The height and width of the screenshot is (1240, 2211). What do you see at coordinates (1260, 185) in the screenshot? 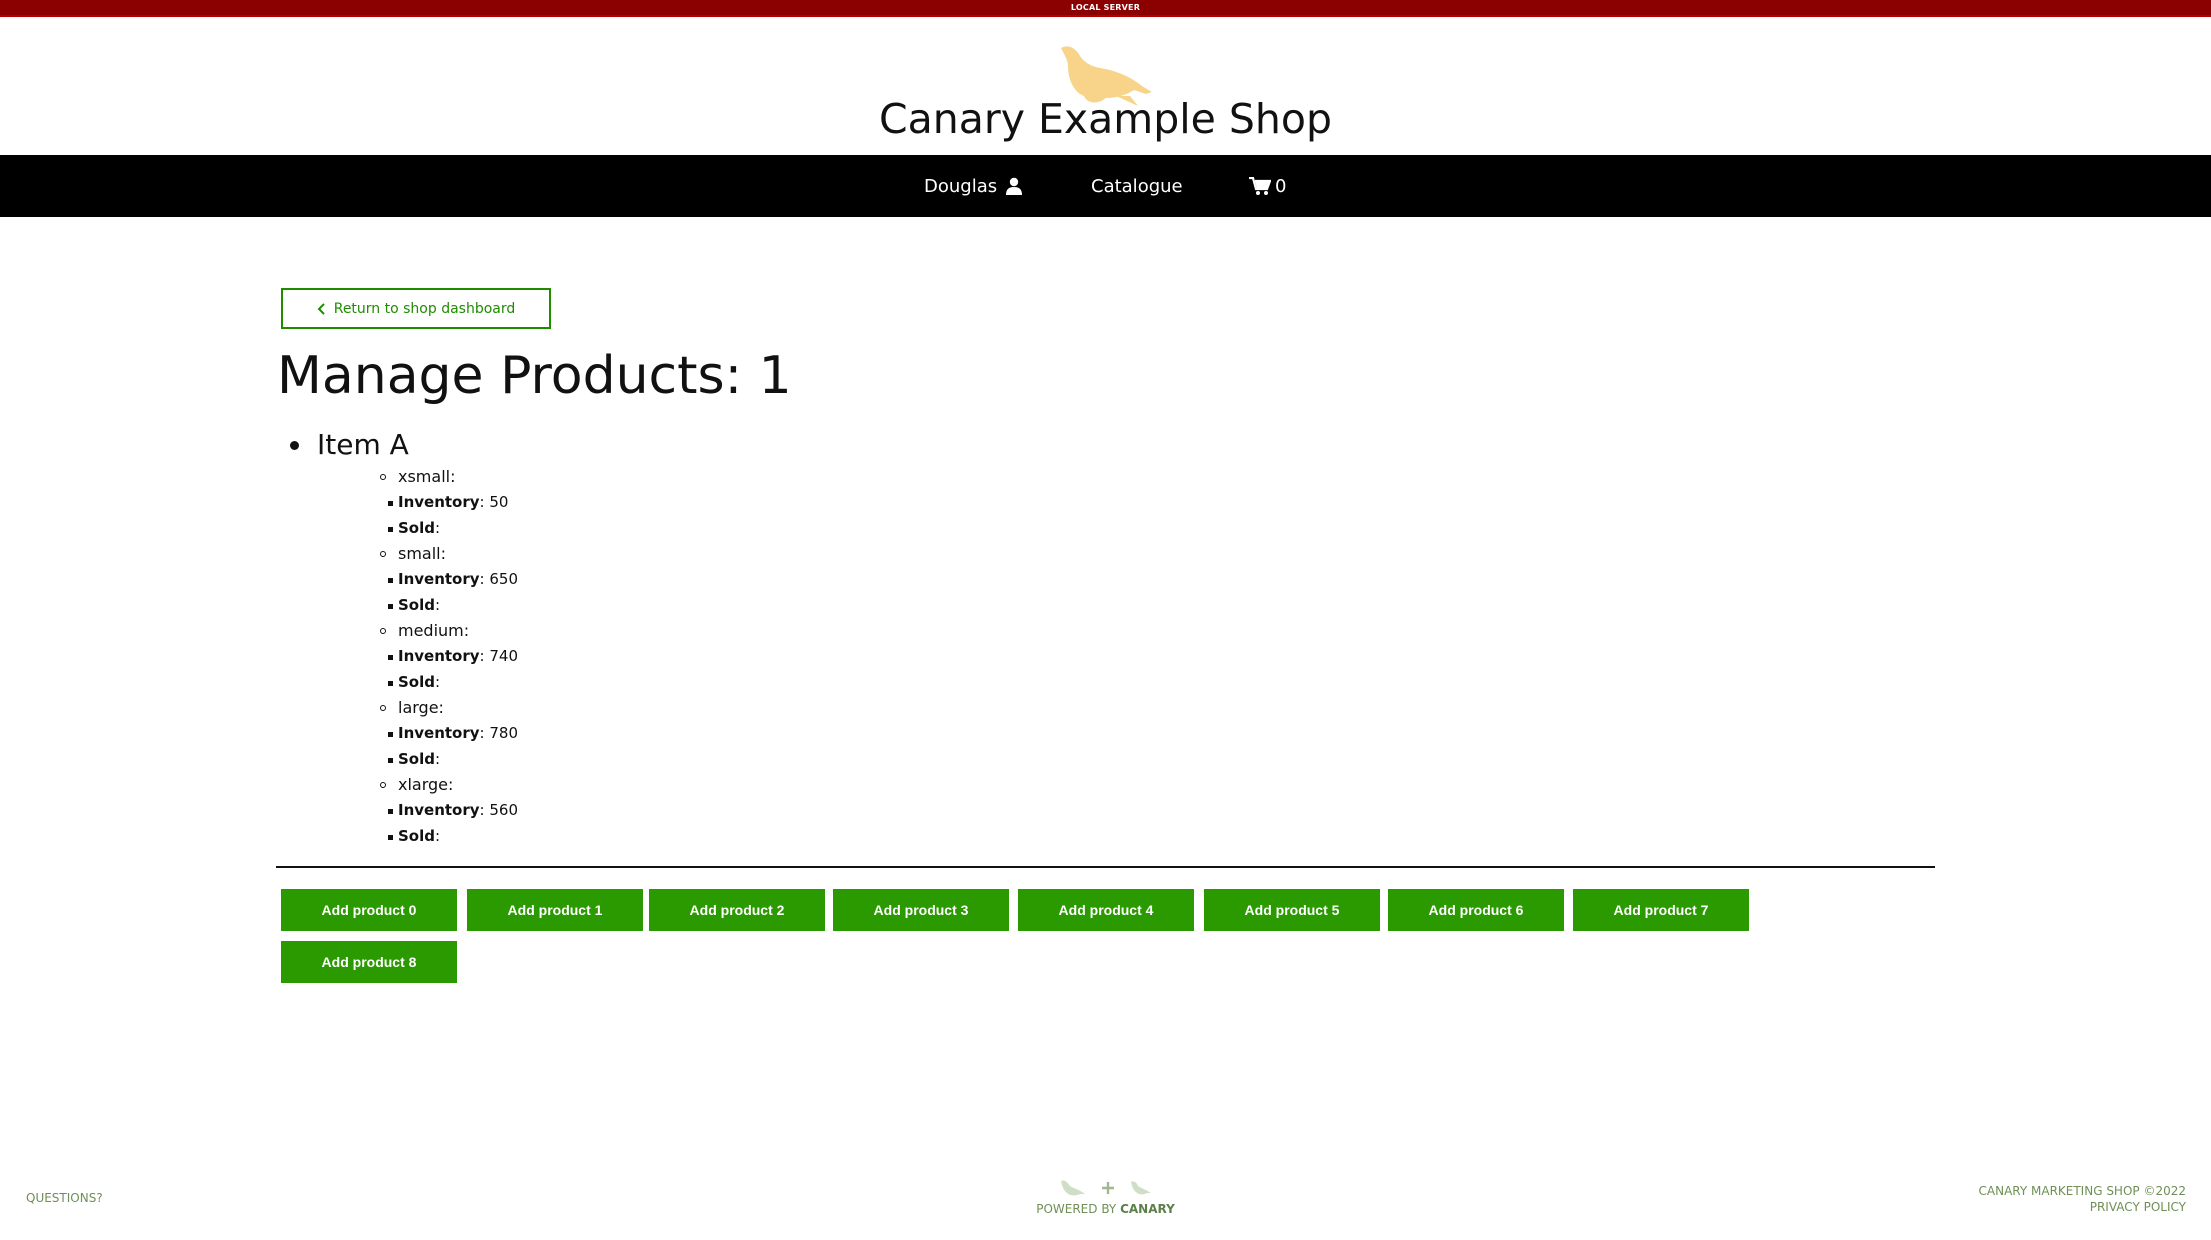
I see `cart-icon` at bounding box center [1260, 185].